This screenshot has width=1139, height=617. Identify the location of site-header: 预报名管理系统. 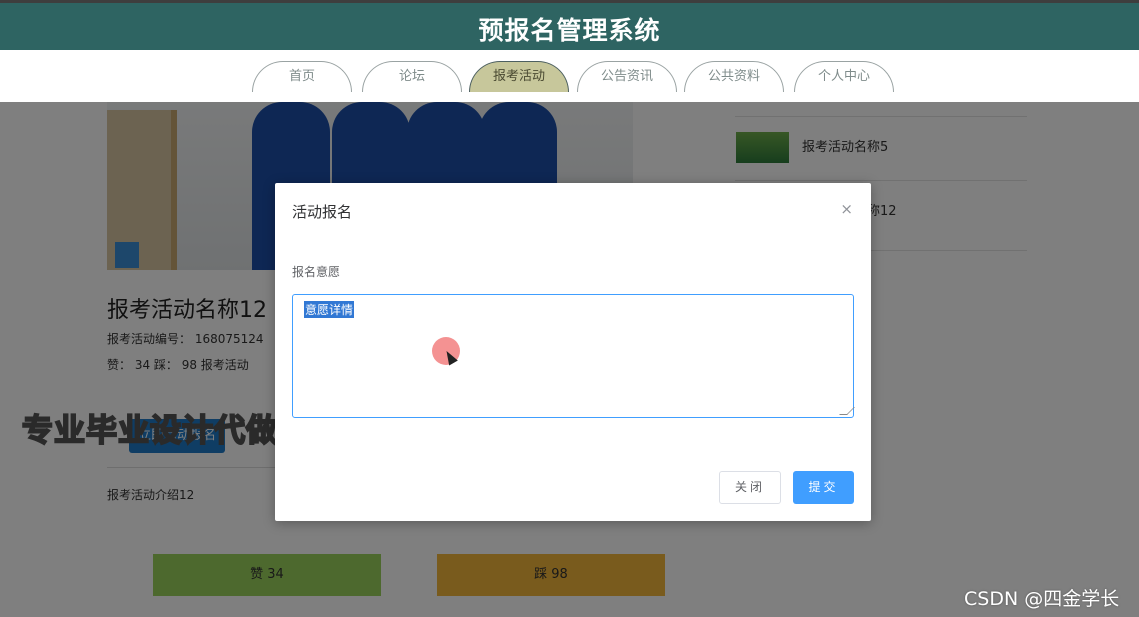
(569, 25).